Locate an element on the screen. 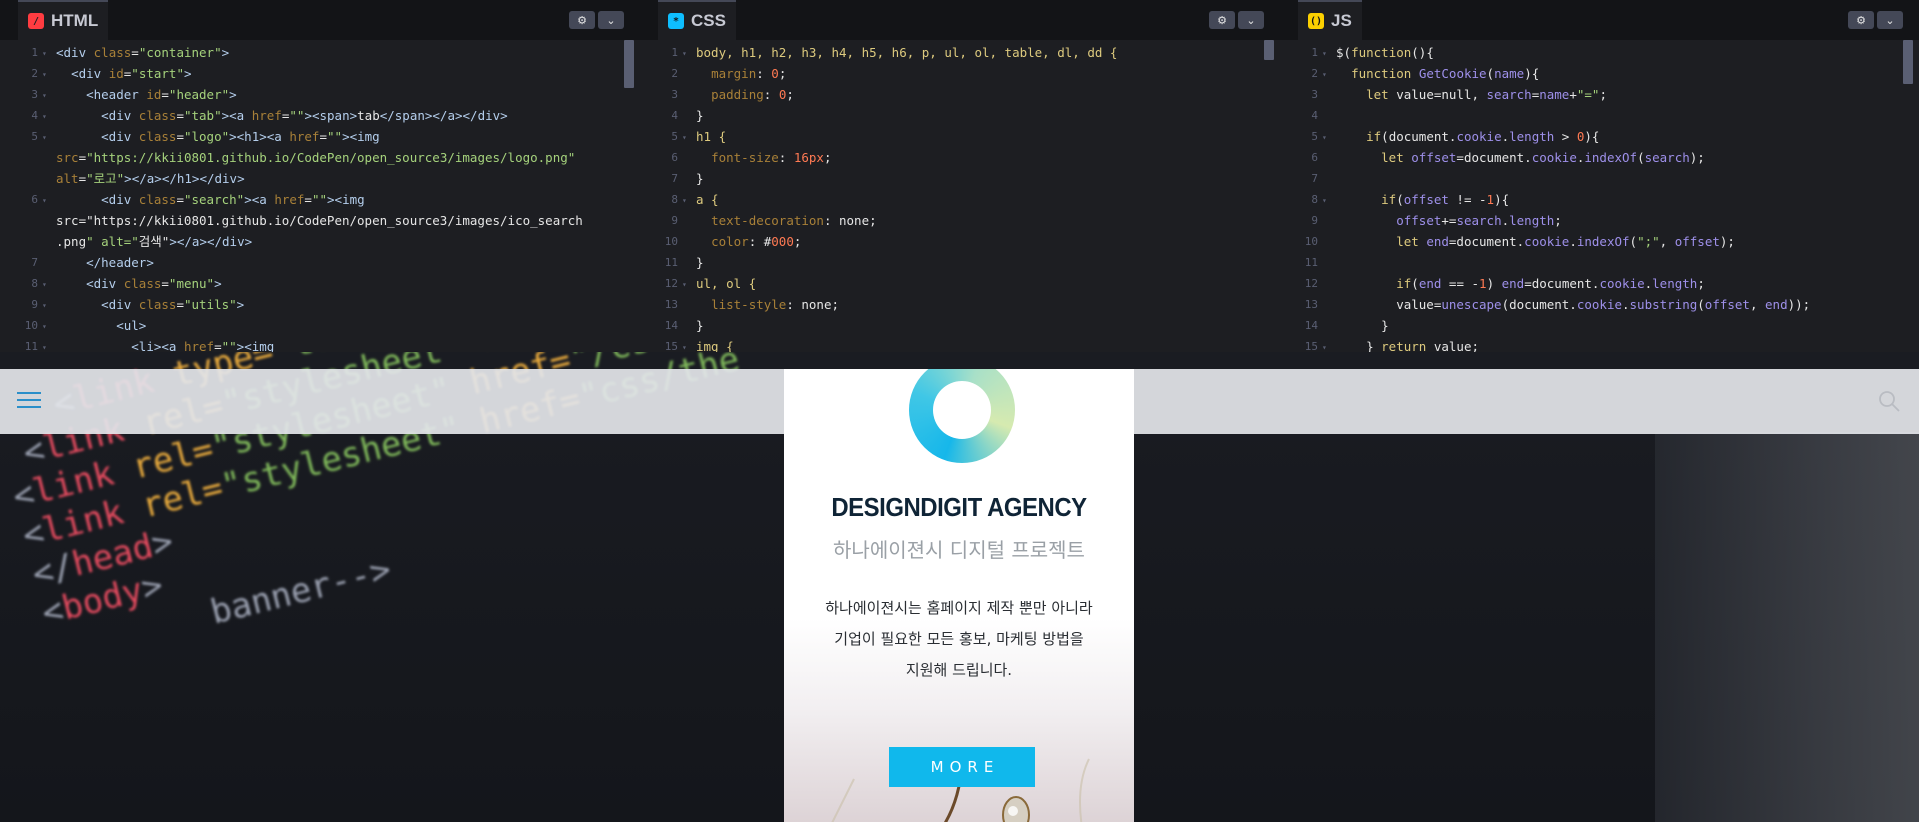 This screenshot has width=1919, height=822. code-line: 2 ▾ <div id="start"> is located at coordinates (320, 73).